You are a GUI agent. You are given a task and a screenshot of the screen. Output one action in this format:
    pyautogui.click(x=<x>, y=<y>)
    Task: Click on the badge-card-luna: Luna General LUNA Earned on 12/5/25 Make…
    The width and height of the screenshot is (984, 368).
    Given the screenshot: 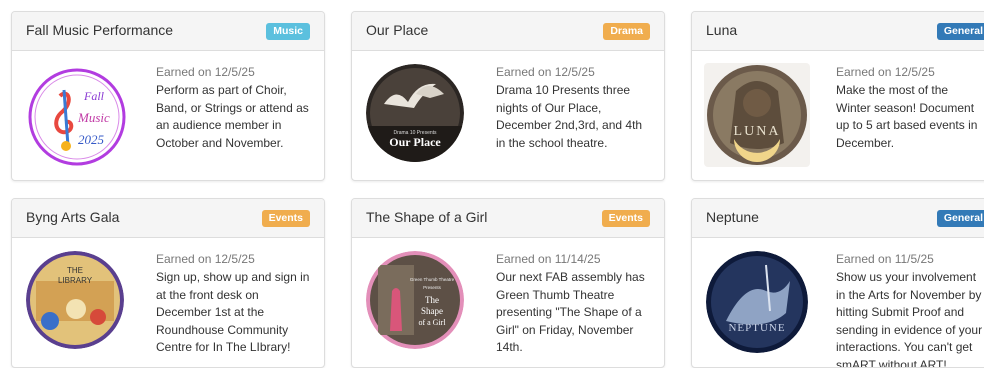 What is the action you would take?
    pyautogui.click(x=837, y=96)
    